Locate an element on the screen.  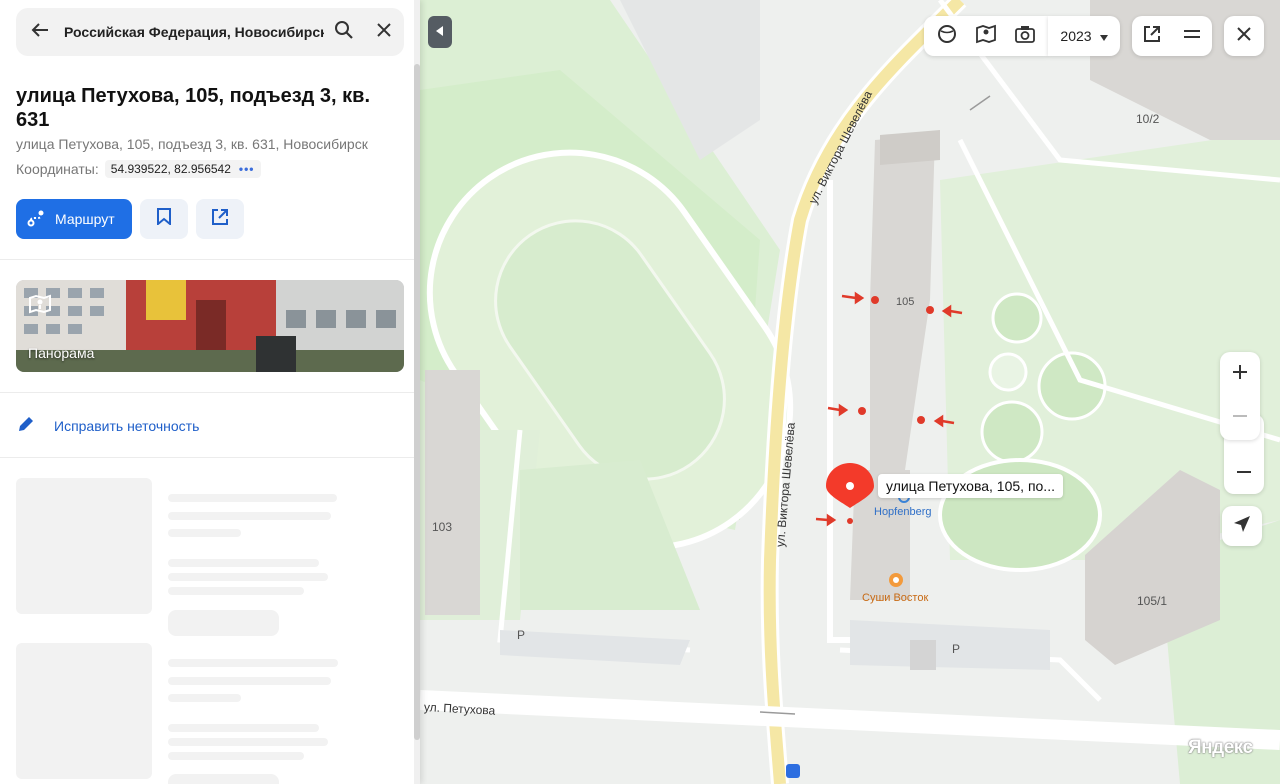
report-error-label: Исправить неточность is located at coordinates (127, 425).